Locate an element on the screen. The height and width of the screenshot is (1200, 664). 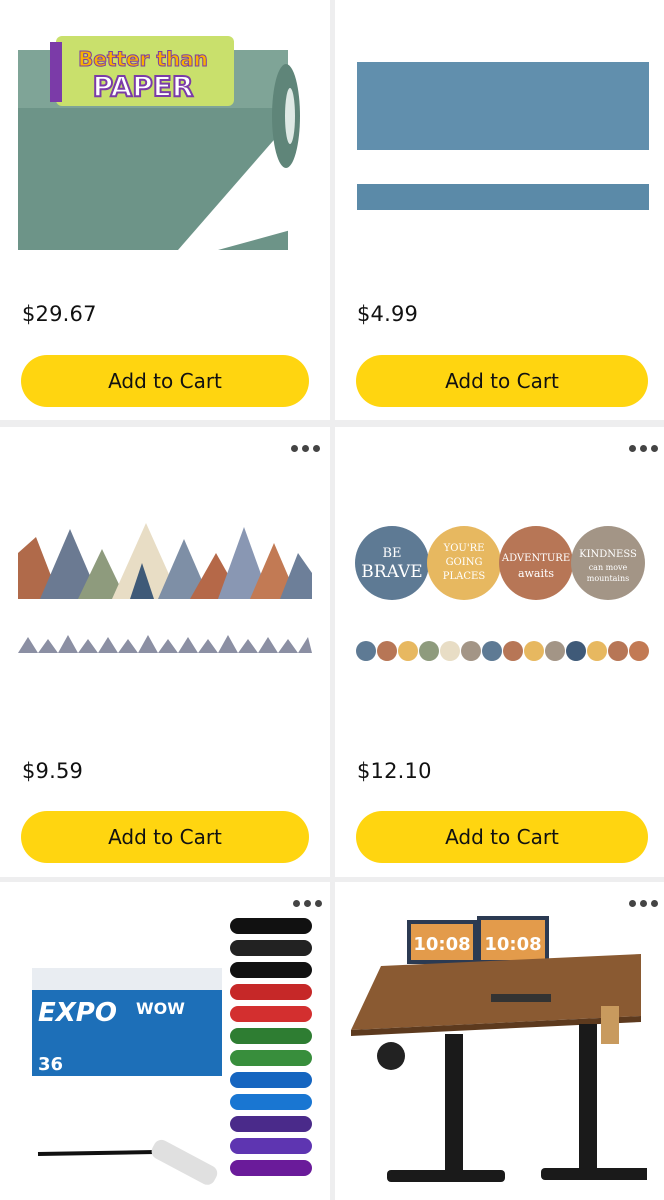
disc-text: PLACES is located at coordinates (464, 576).